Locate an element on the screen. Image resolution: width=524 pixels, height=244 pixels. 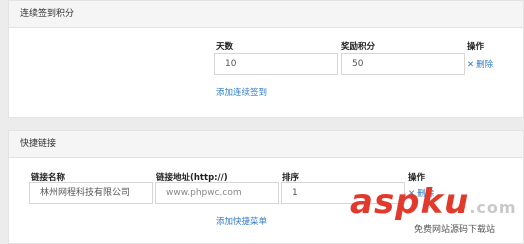
add-consecutive-link: 添加连续签到 is located at coordinates (241, 92).